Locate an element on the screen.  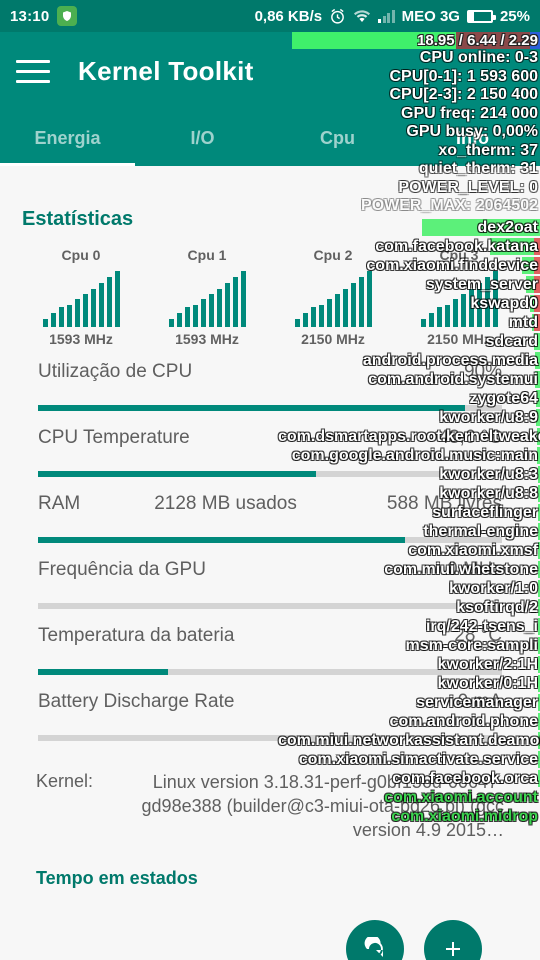
battery-icon is located at coordinates (481, 16).